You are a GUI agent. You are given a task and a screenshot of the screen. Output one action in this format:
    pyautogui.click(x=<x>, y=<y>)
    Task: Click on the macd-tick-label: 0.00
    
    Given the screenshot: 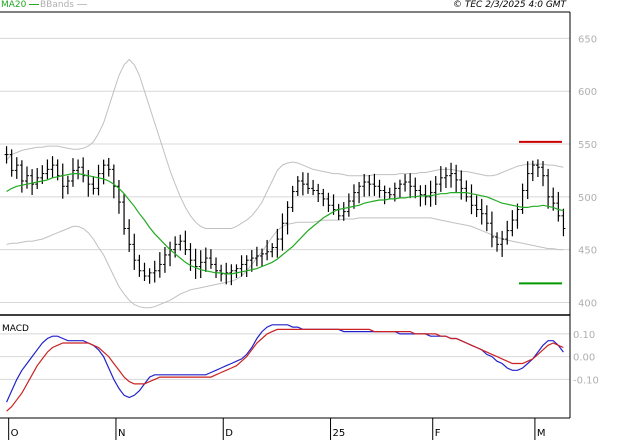 What is the action you would take?
    pyautogui.click(x=584, y=358)
    